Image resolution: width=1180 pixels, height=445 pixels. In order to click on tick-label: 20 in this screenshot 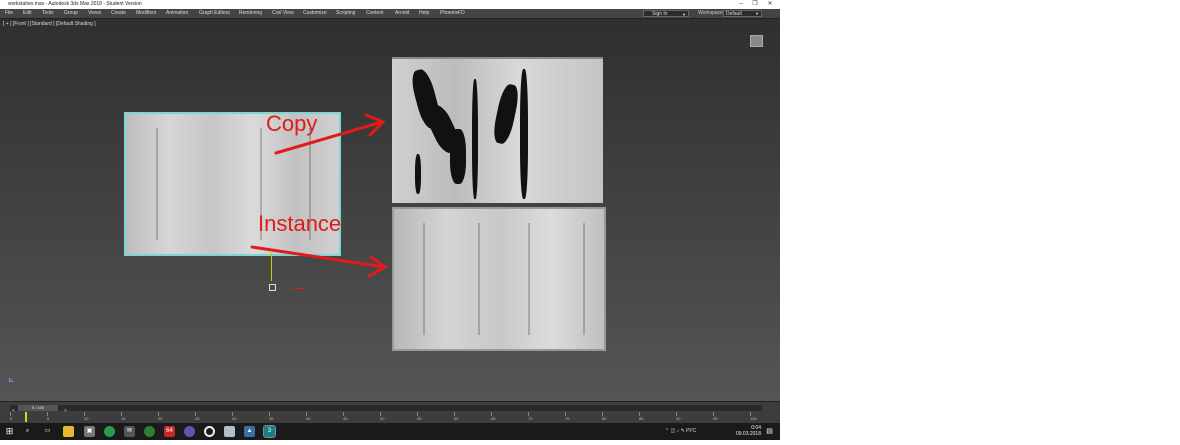, I will do `click(160, 418)`.